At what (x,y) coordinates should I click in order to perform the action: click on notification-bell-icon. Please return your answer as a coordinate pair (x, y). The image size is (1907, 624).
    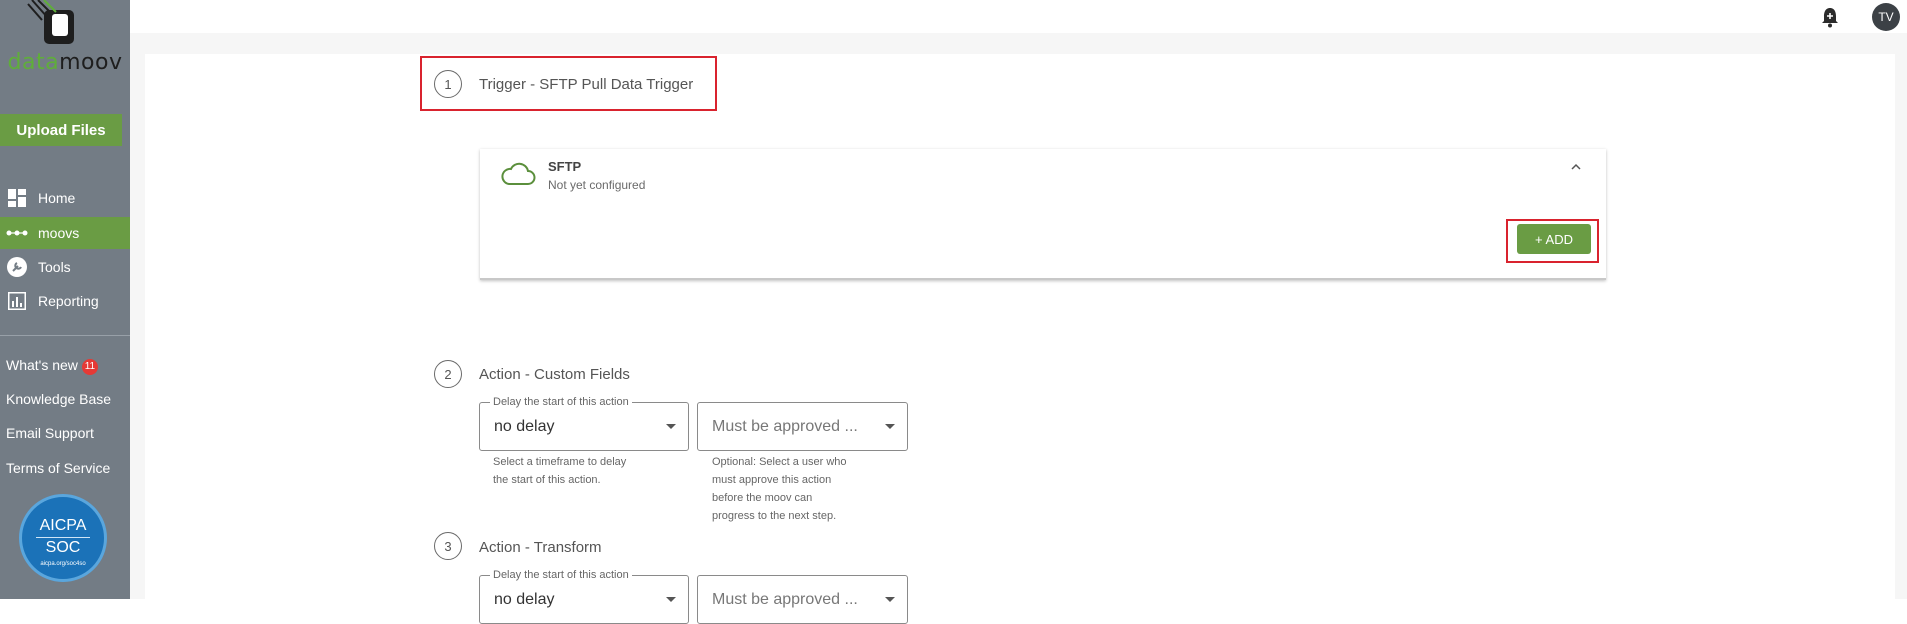
    Looking at the image, I should click on (1830, 19).